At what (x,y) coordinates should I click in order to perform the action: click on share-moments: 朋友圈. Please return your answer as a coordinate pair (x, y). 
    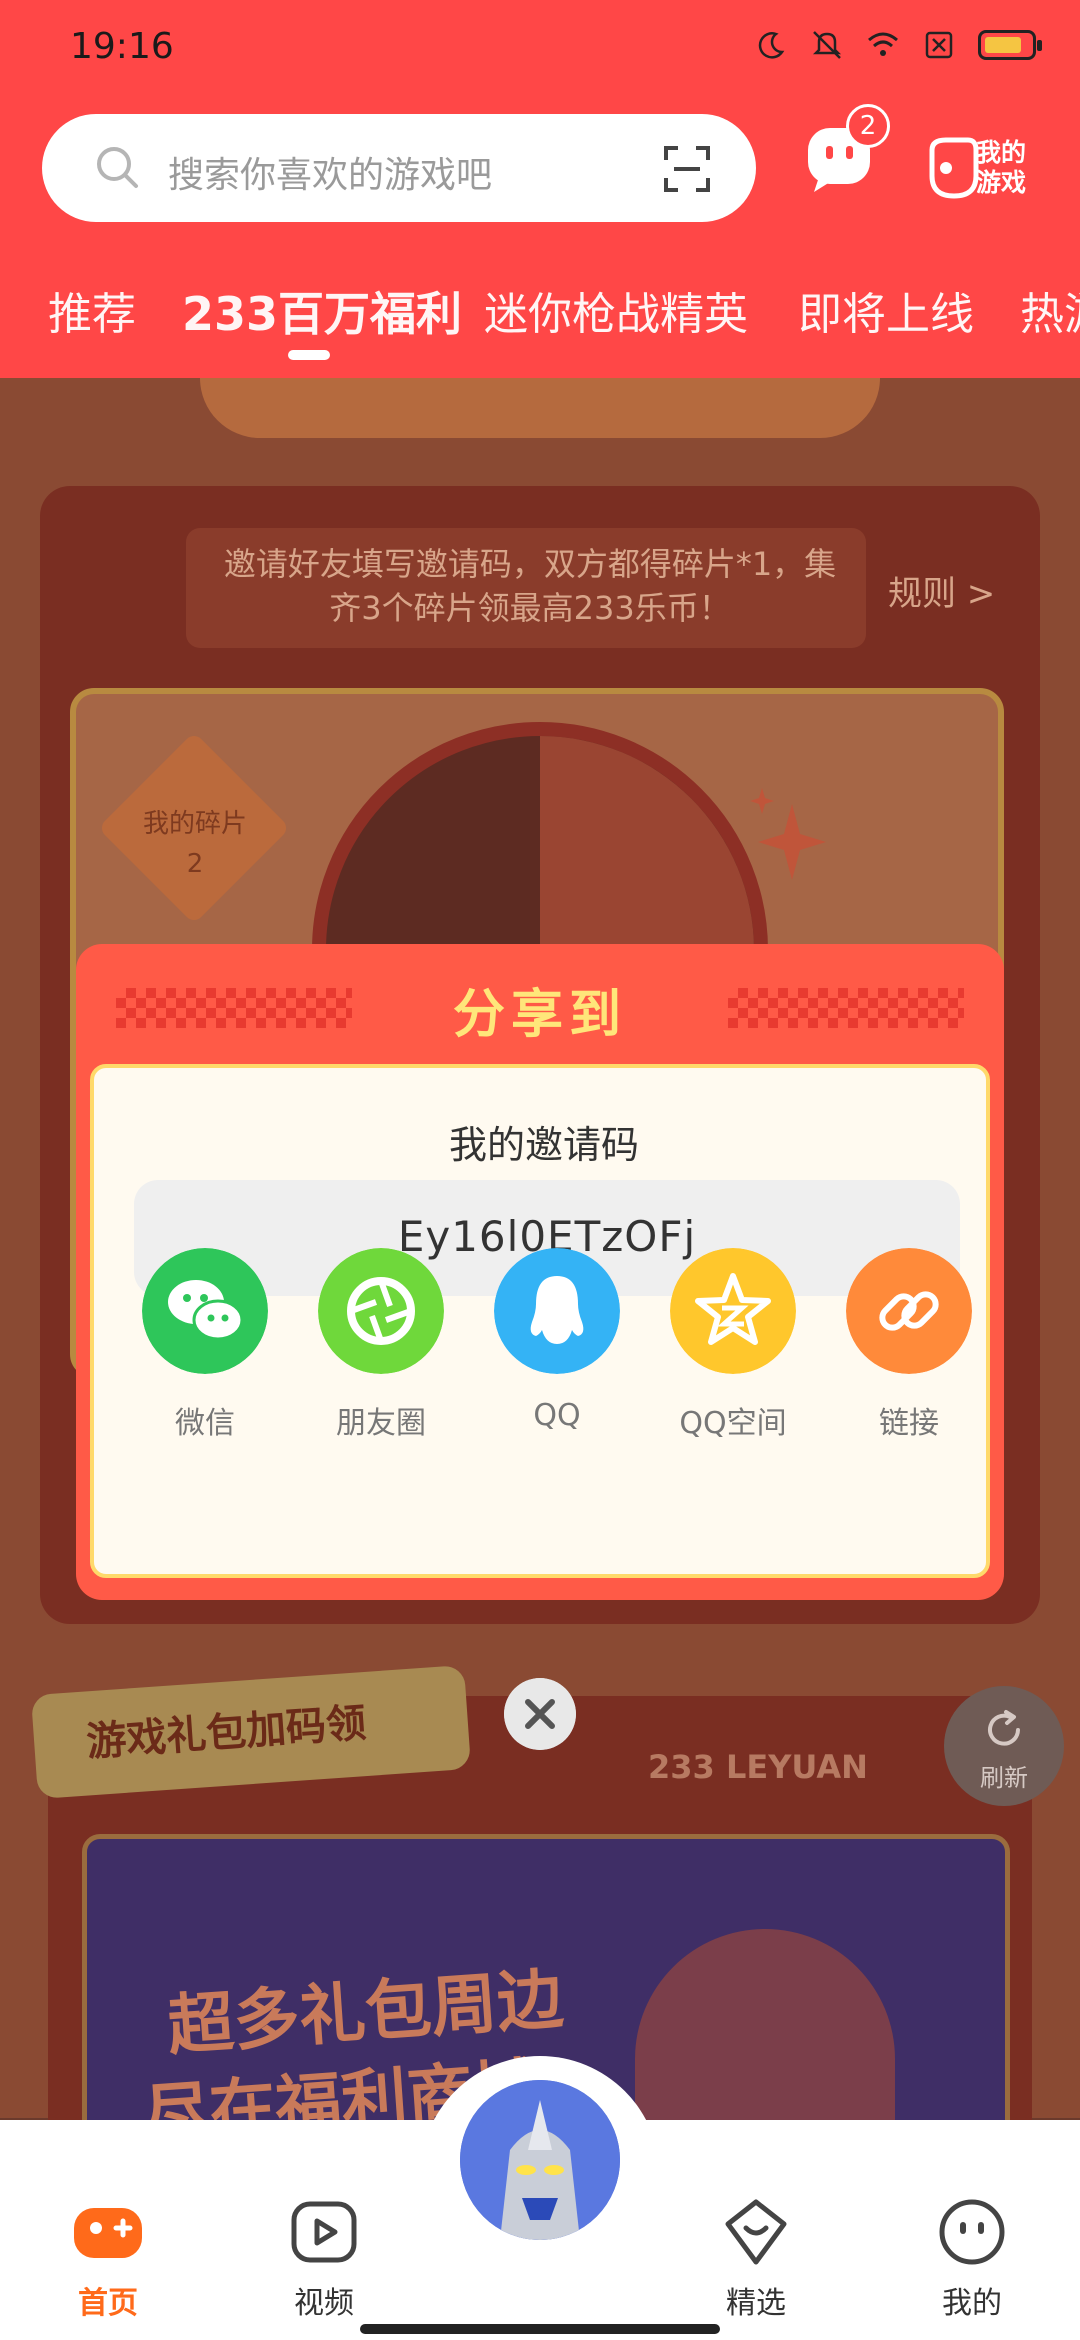
    Looking at the image, I should click on (381, 1358).